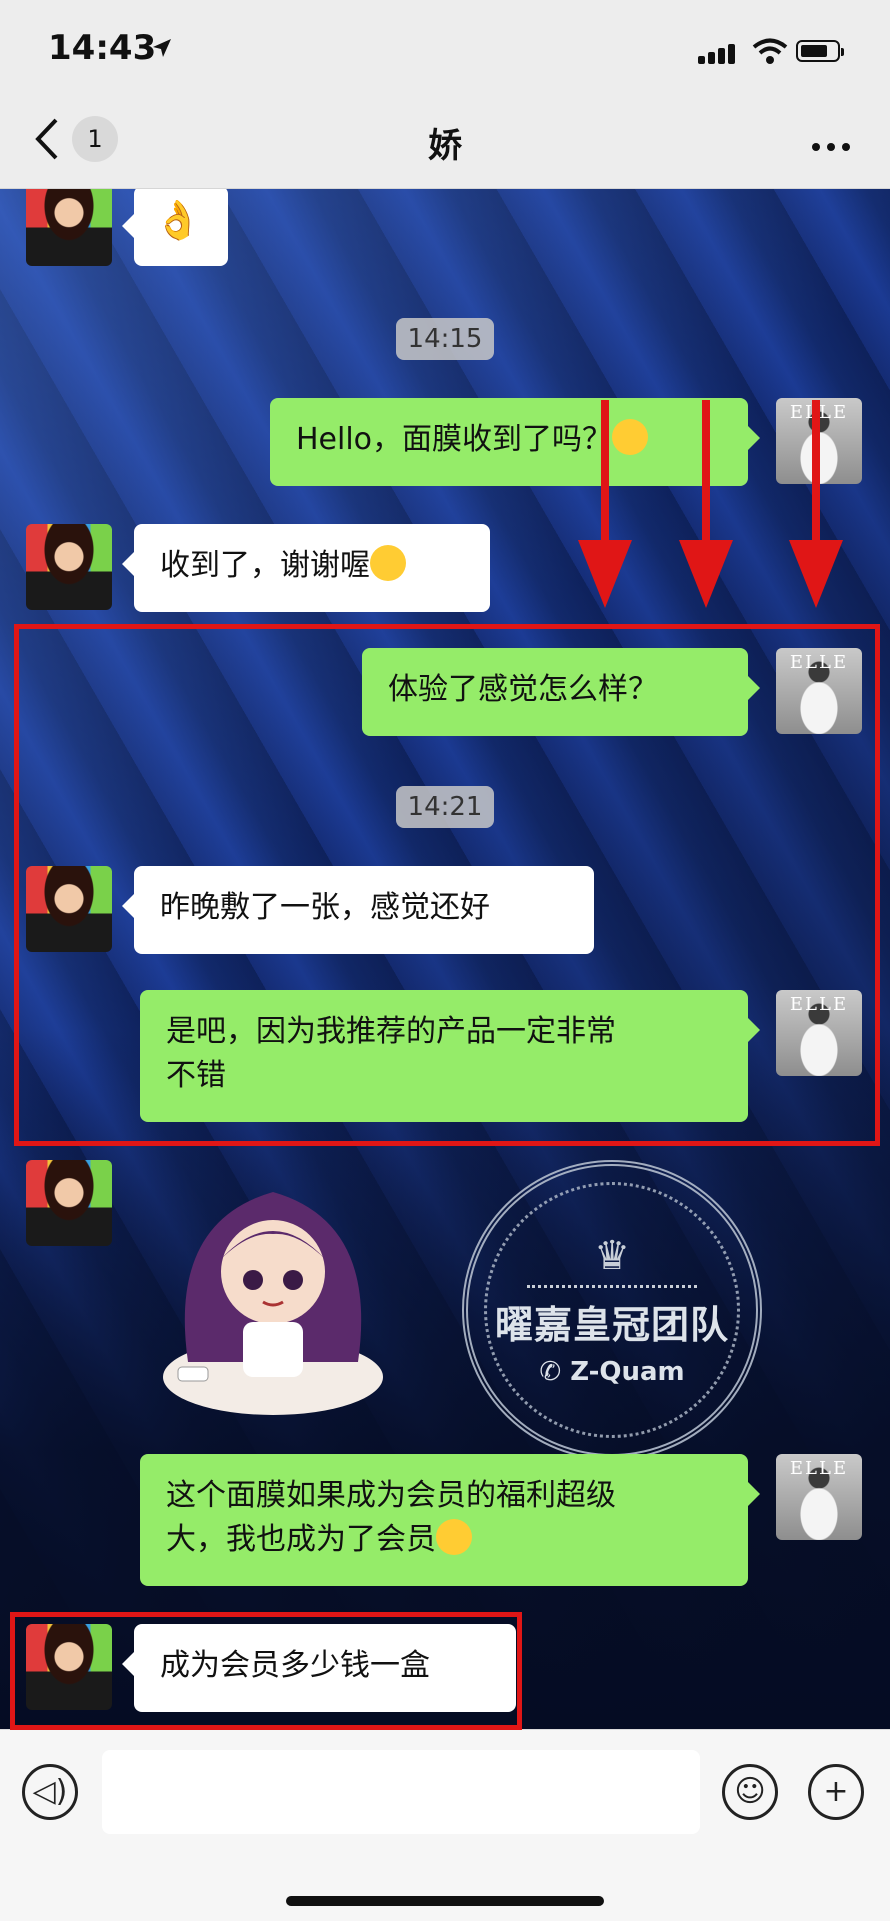 This screenshot has width=890, height=1921. Describe the element at coordinates (612, 1310) in the screenshot. I see `team-watermark-logo: ♛ 曜嘉皇冠团队 ✆ Z-Quam` at that location.